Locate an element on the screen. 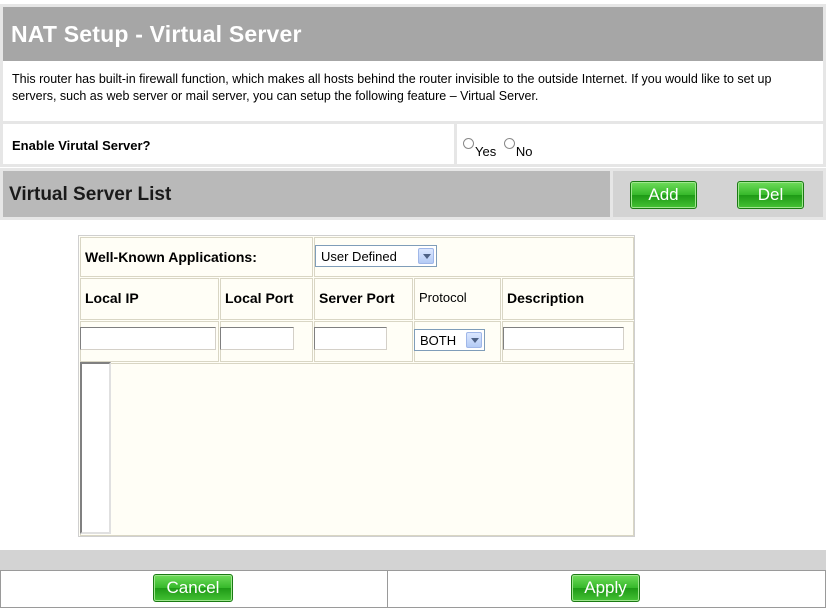 The image size is (832, 608). enable-no-label: No is located at coordinates (524, 151).